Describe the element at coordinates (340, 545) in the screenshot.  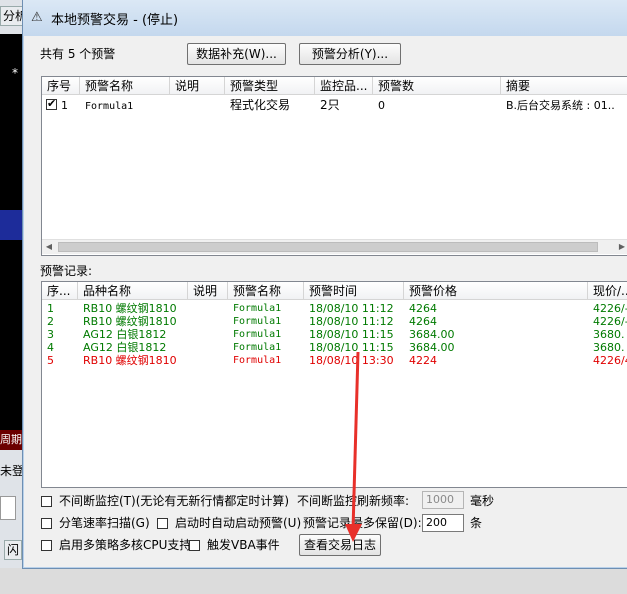
I see `view-trade-log-button: 查看交易日志` at that location.